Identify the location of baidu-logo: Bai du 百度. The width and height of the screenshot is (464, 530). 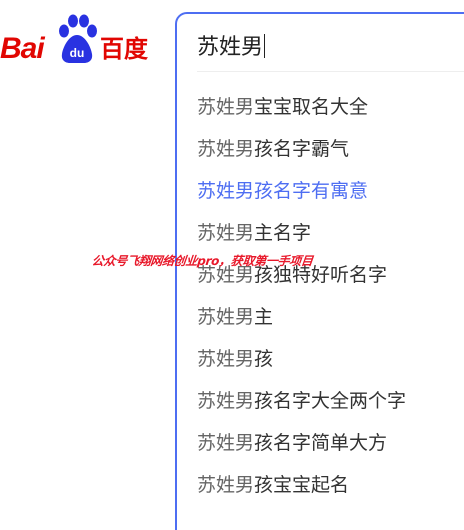
(85, 39).